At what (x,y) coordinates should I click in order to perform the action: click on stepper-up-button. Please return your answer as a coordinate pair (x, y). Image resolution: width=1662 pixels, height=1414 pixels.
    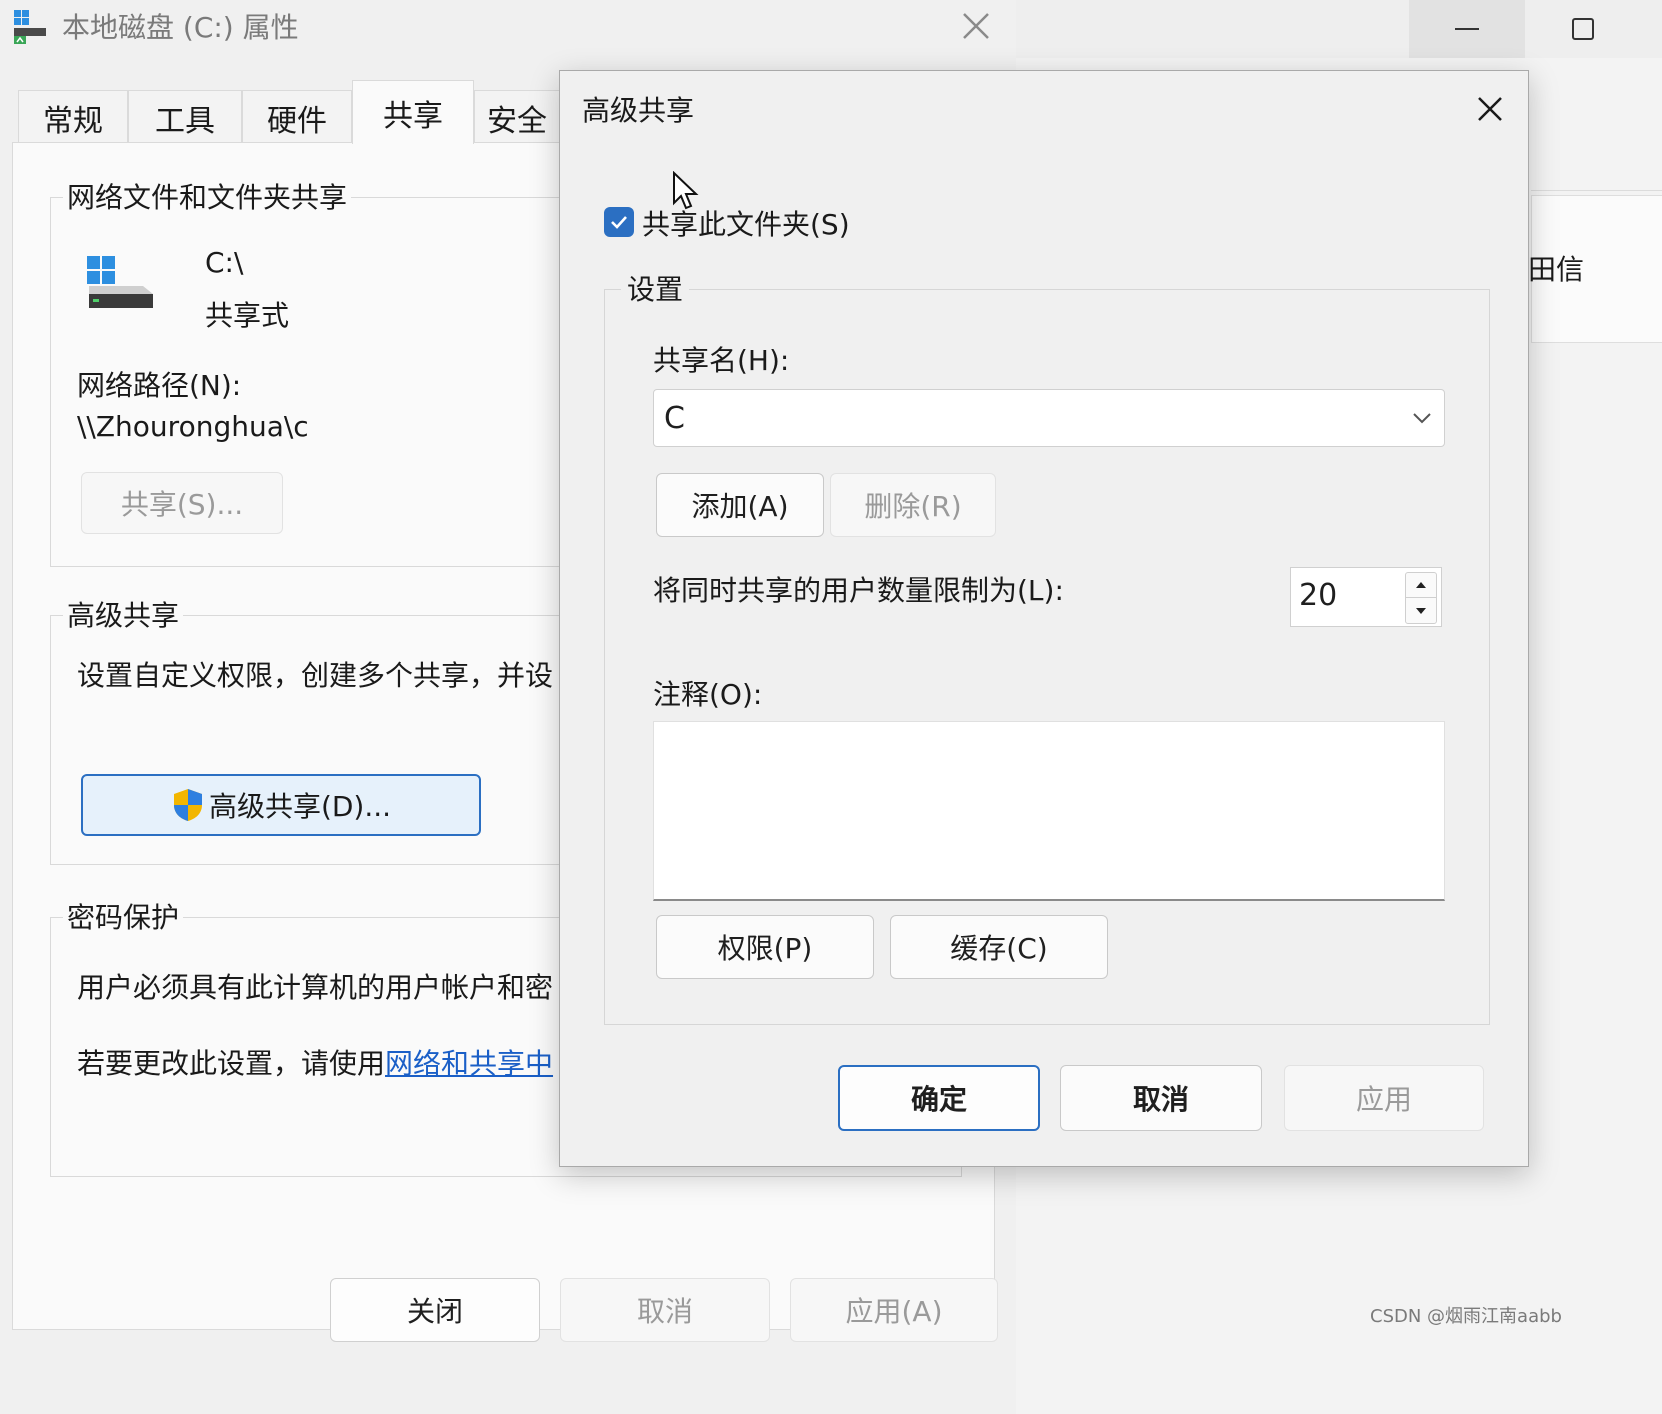
    Looking at the image, I should click on (1421, 585).